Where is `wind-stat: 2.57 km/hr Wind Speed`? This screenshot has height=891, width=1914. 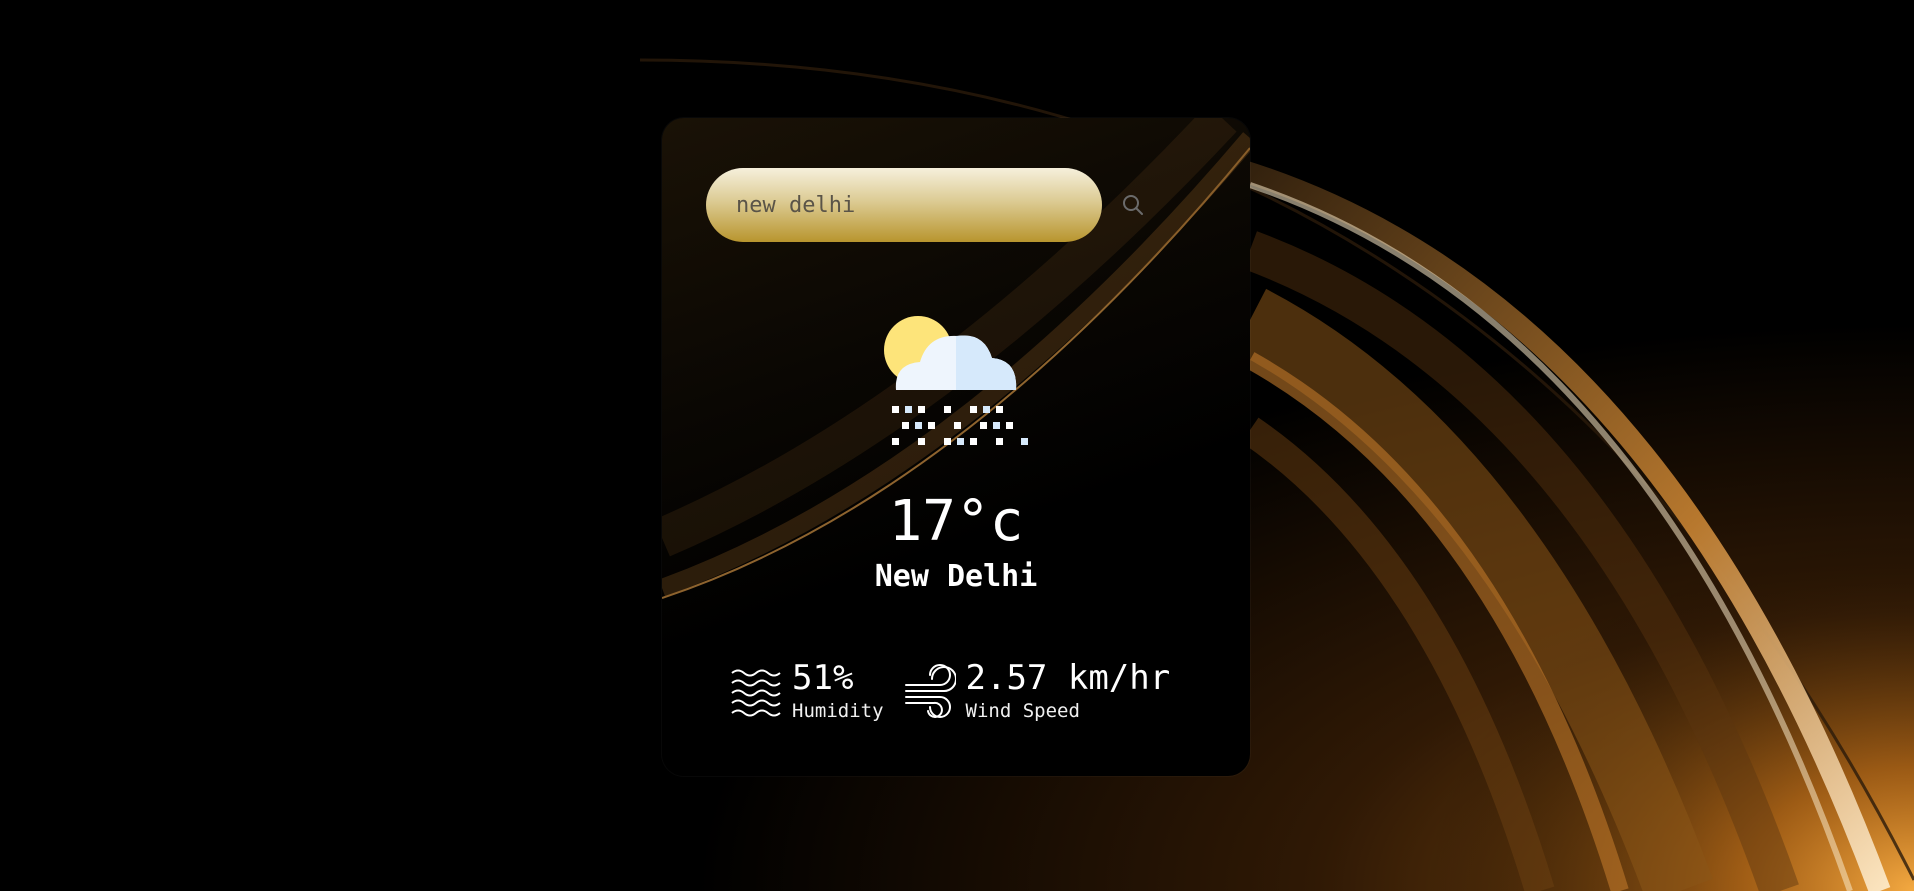
wind-stat: 2.57 km/hr Wind Speed is located at coordinates (1037, 691).